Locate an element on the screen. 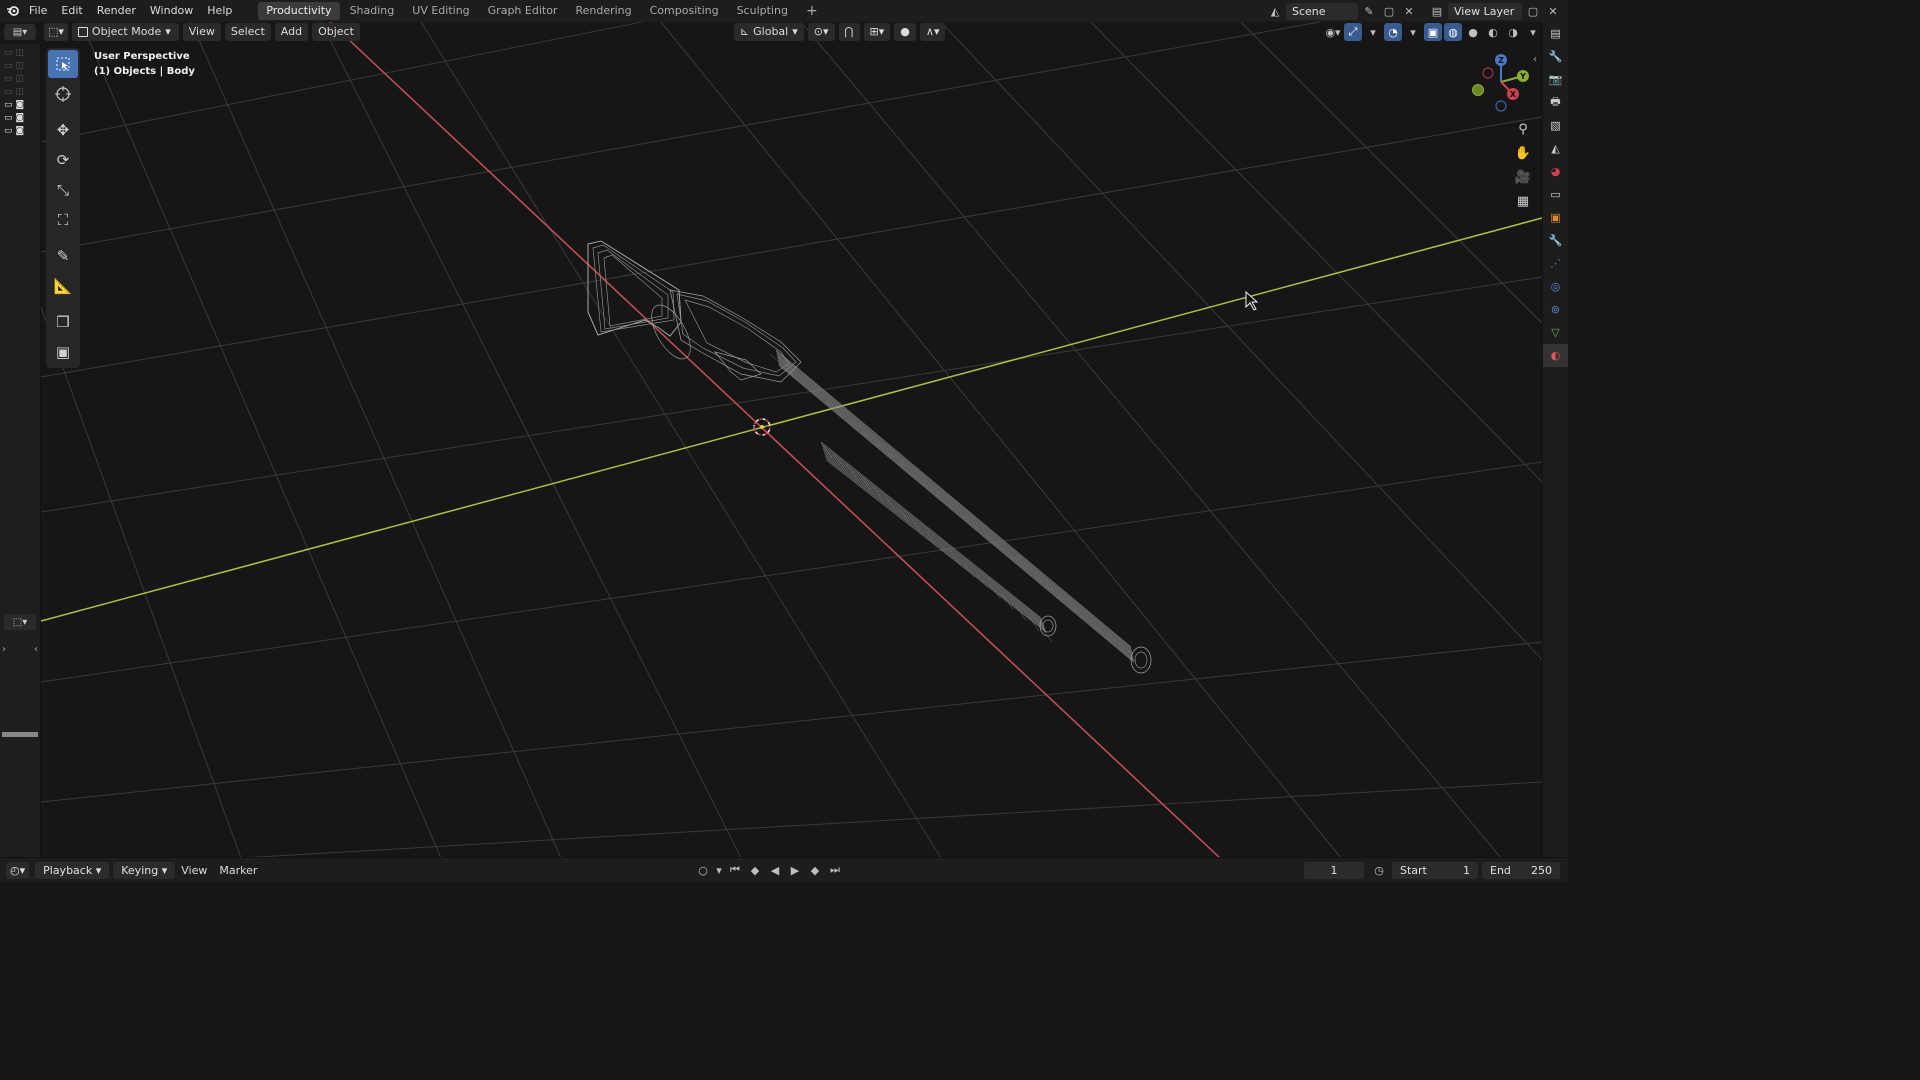 The height and width of the screenshot is (1080, 1920). tab-shading: Shading is located at coordinates (372, 11).